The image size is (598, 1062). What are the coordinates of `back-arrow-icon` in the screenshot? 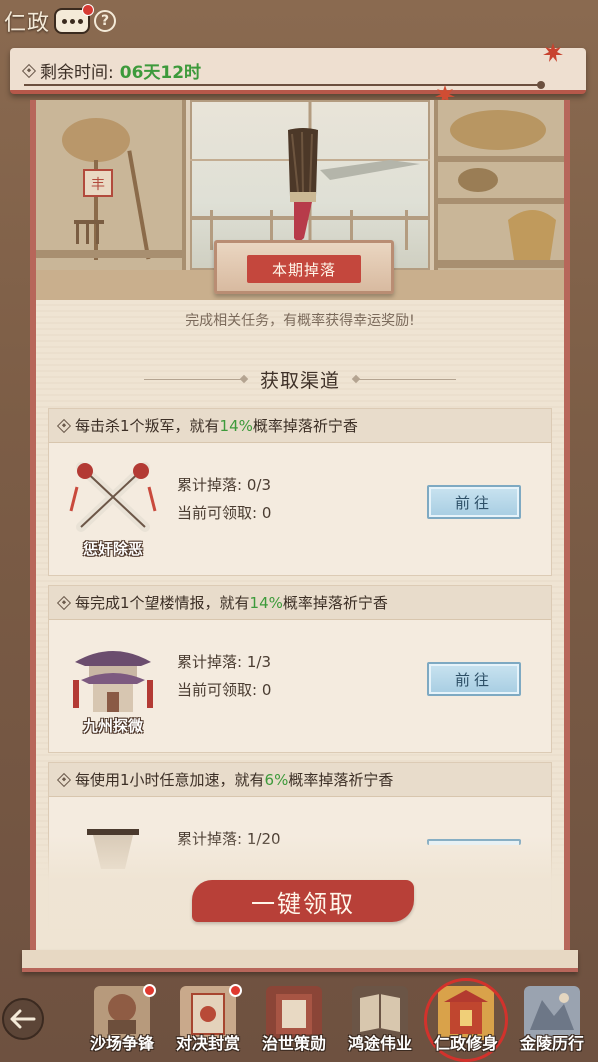 It's located at (23, 1019).